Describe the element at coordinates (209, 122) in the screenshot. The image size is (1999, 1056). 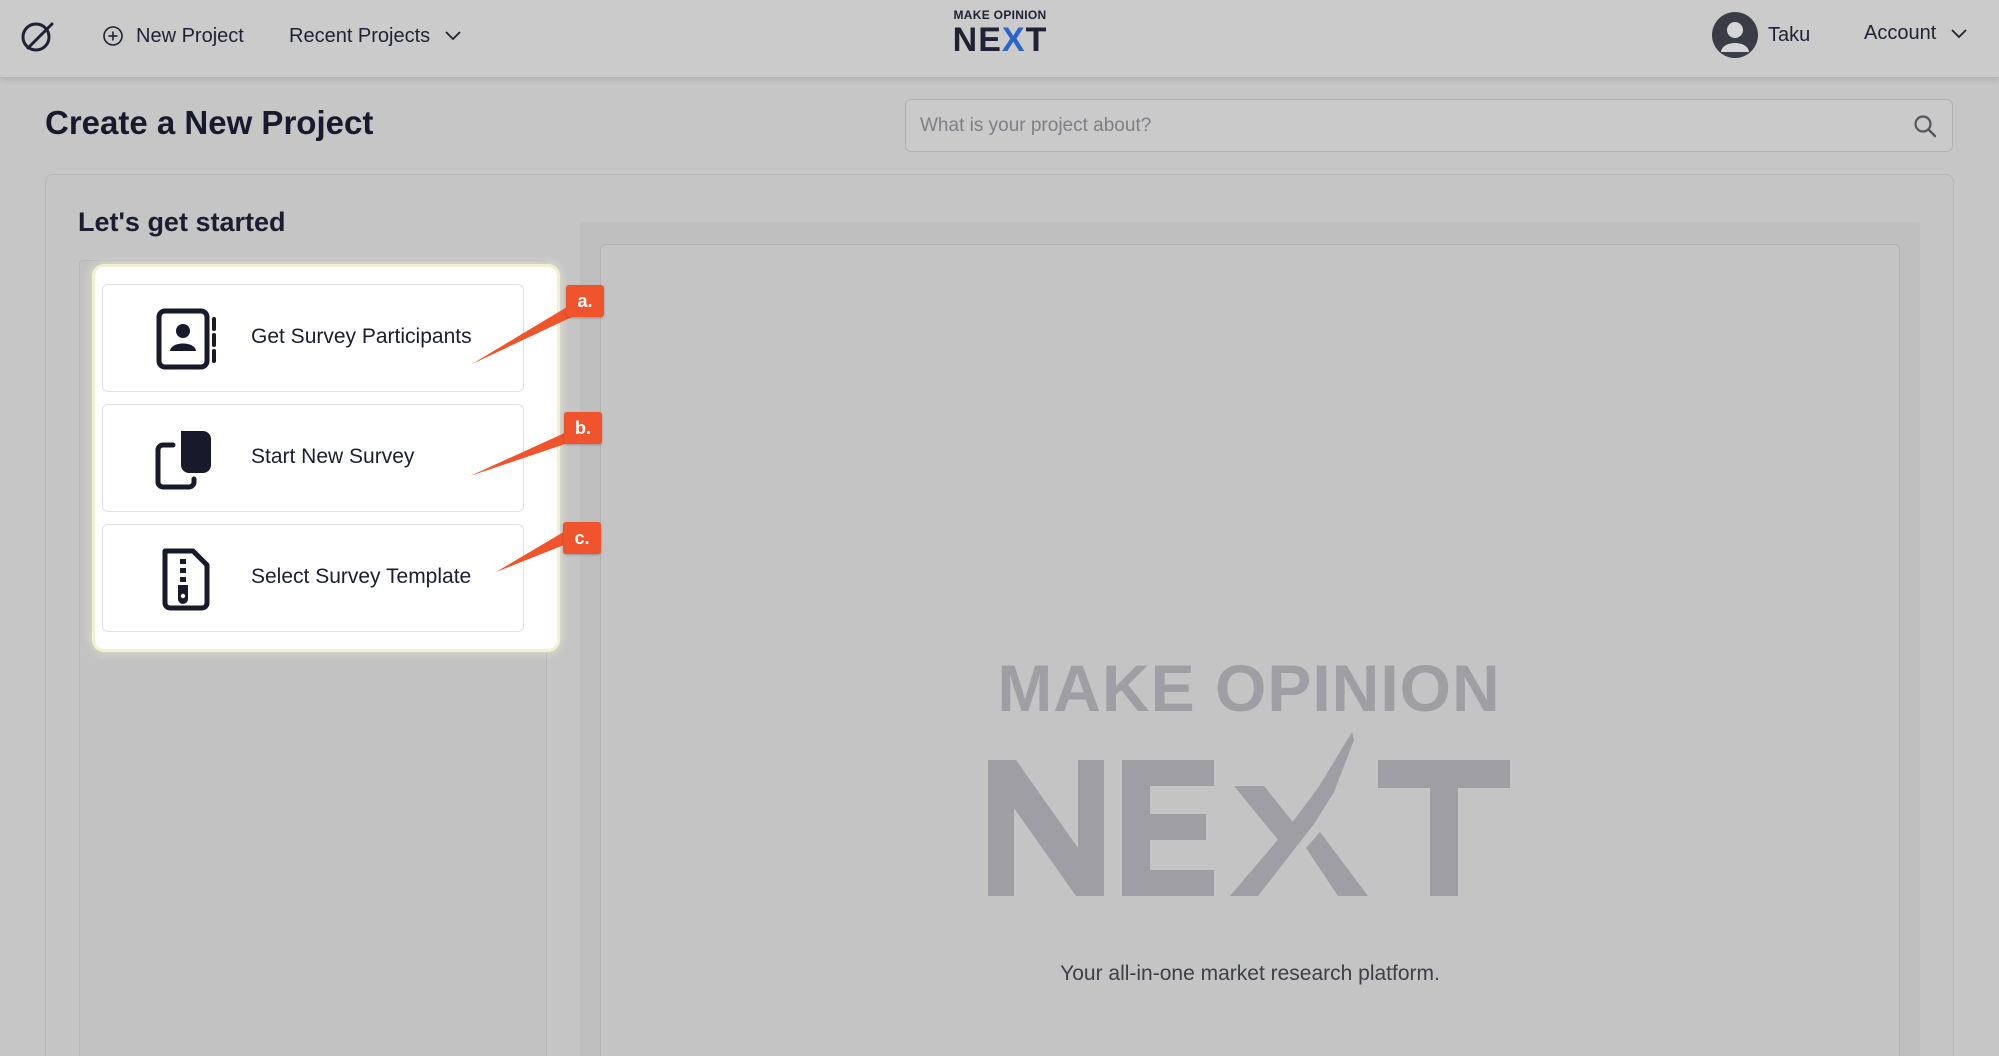
I see `page-title: Create a New Project` at that location.